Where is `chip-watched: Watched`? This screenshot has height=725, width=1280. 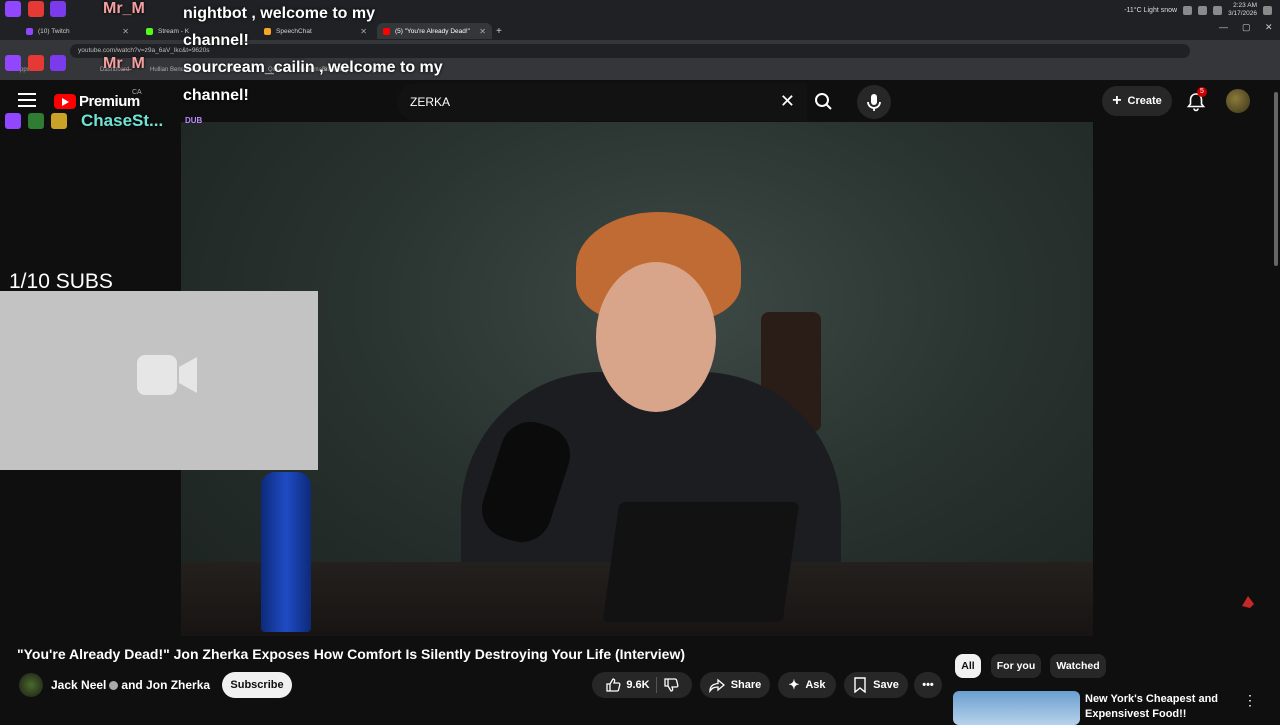
chip-watched: Watched is located at coordinates (1078, 666).